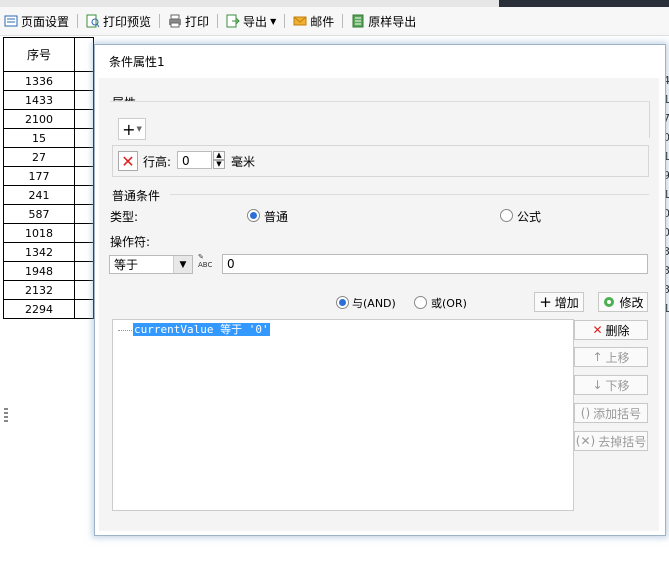 Image resolution: width=669 pixels, height=582 pixels. I want to click on add-condition-button: + 增加, so click(559, 302).